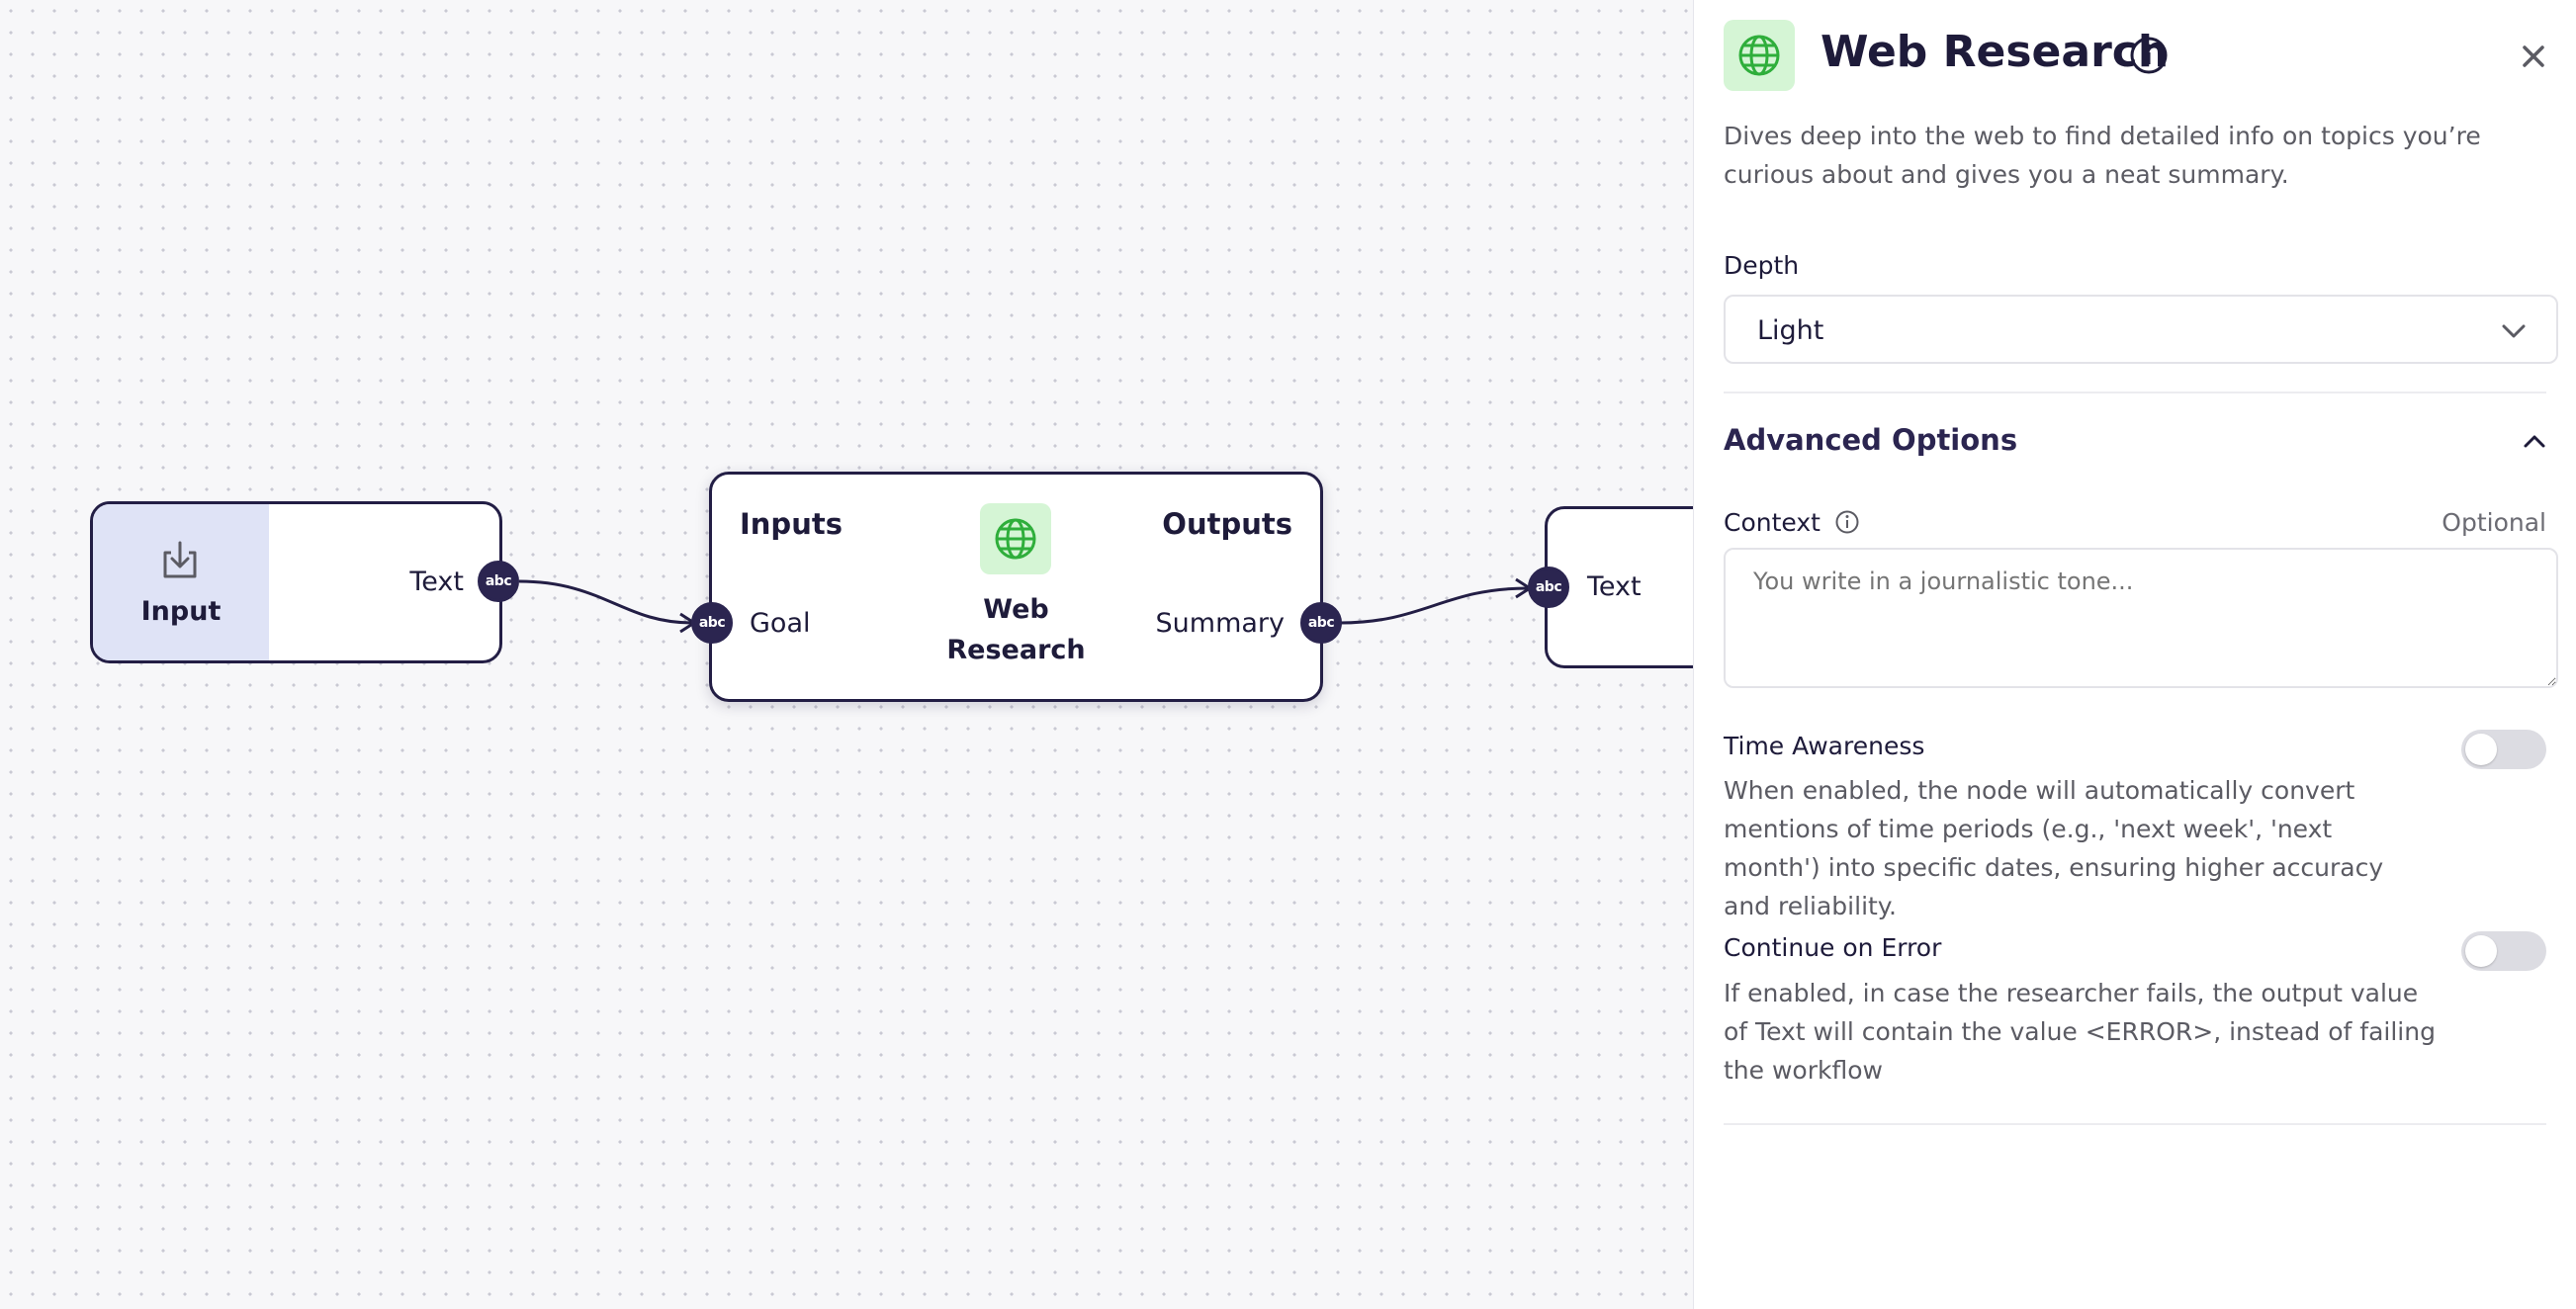 This screenshot has width=2576, height=1309. Describe the element at coordinates (2503, 951) in the screenshot. I see `continue-on-error-toggle` at that location.